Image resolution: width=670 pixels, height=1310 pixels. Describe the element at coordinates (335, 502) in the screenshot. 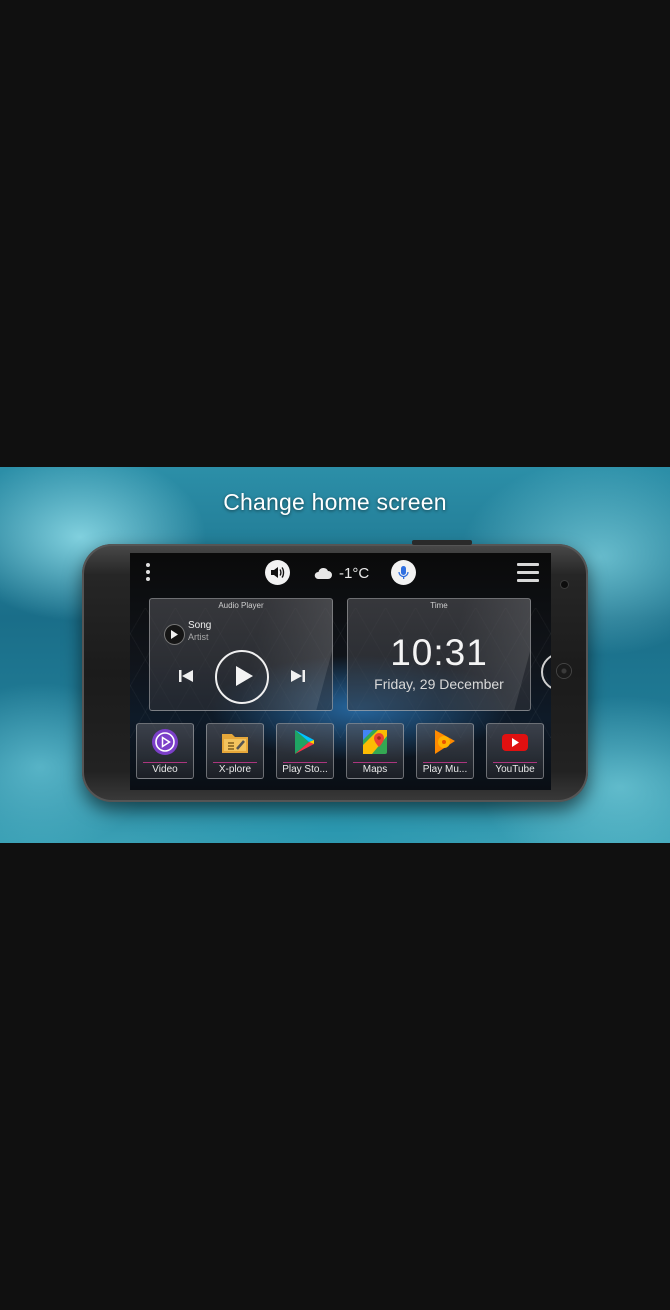

I see `banner-title: Change home screen` at that location.